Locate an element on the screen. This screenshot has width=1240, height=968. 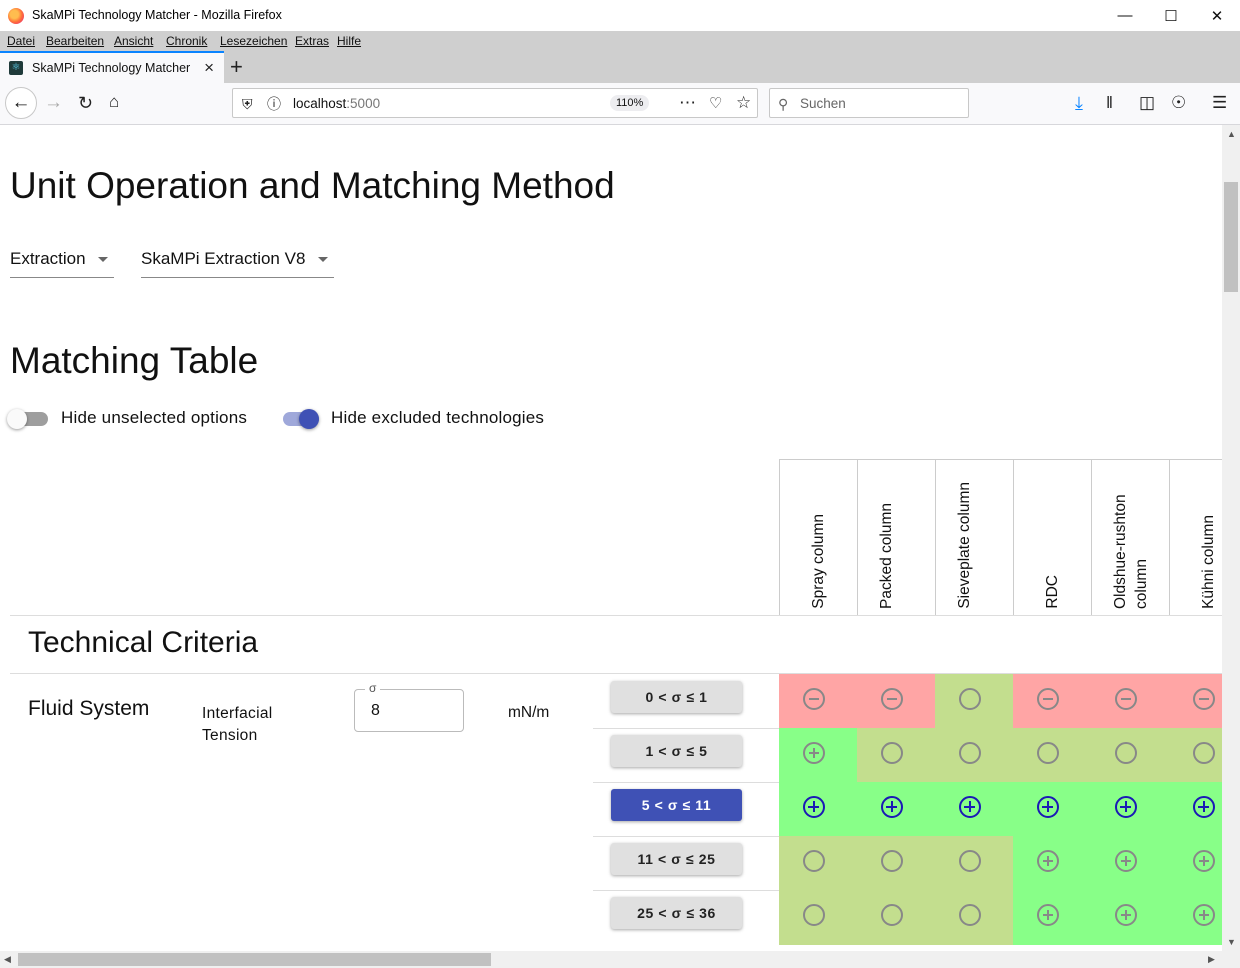
column-header: Kühni column is located at coordinates (1195, 537).